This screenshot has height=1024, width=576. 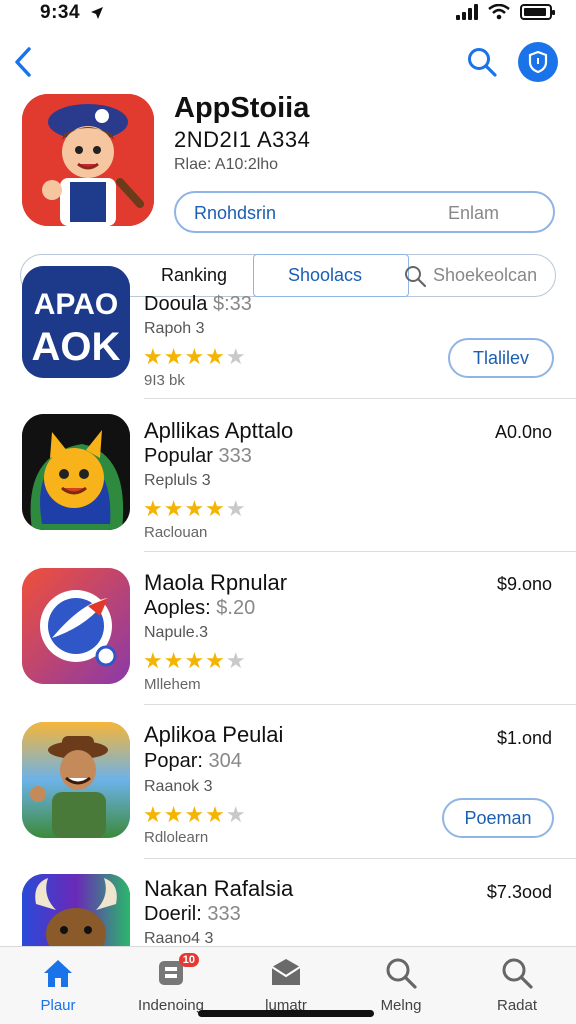 What do you see at coordinates (524, 584) in the screenshot?
I see `app-price: $9.ono` at bounding box center [524, 584].